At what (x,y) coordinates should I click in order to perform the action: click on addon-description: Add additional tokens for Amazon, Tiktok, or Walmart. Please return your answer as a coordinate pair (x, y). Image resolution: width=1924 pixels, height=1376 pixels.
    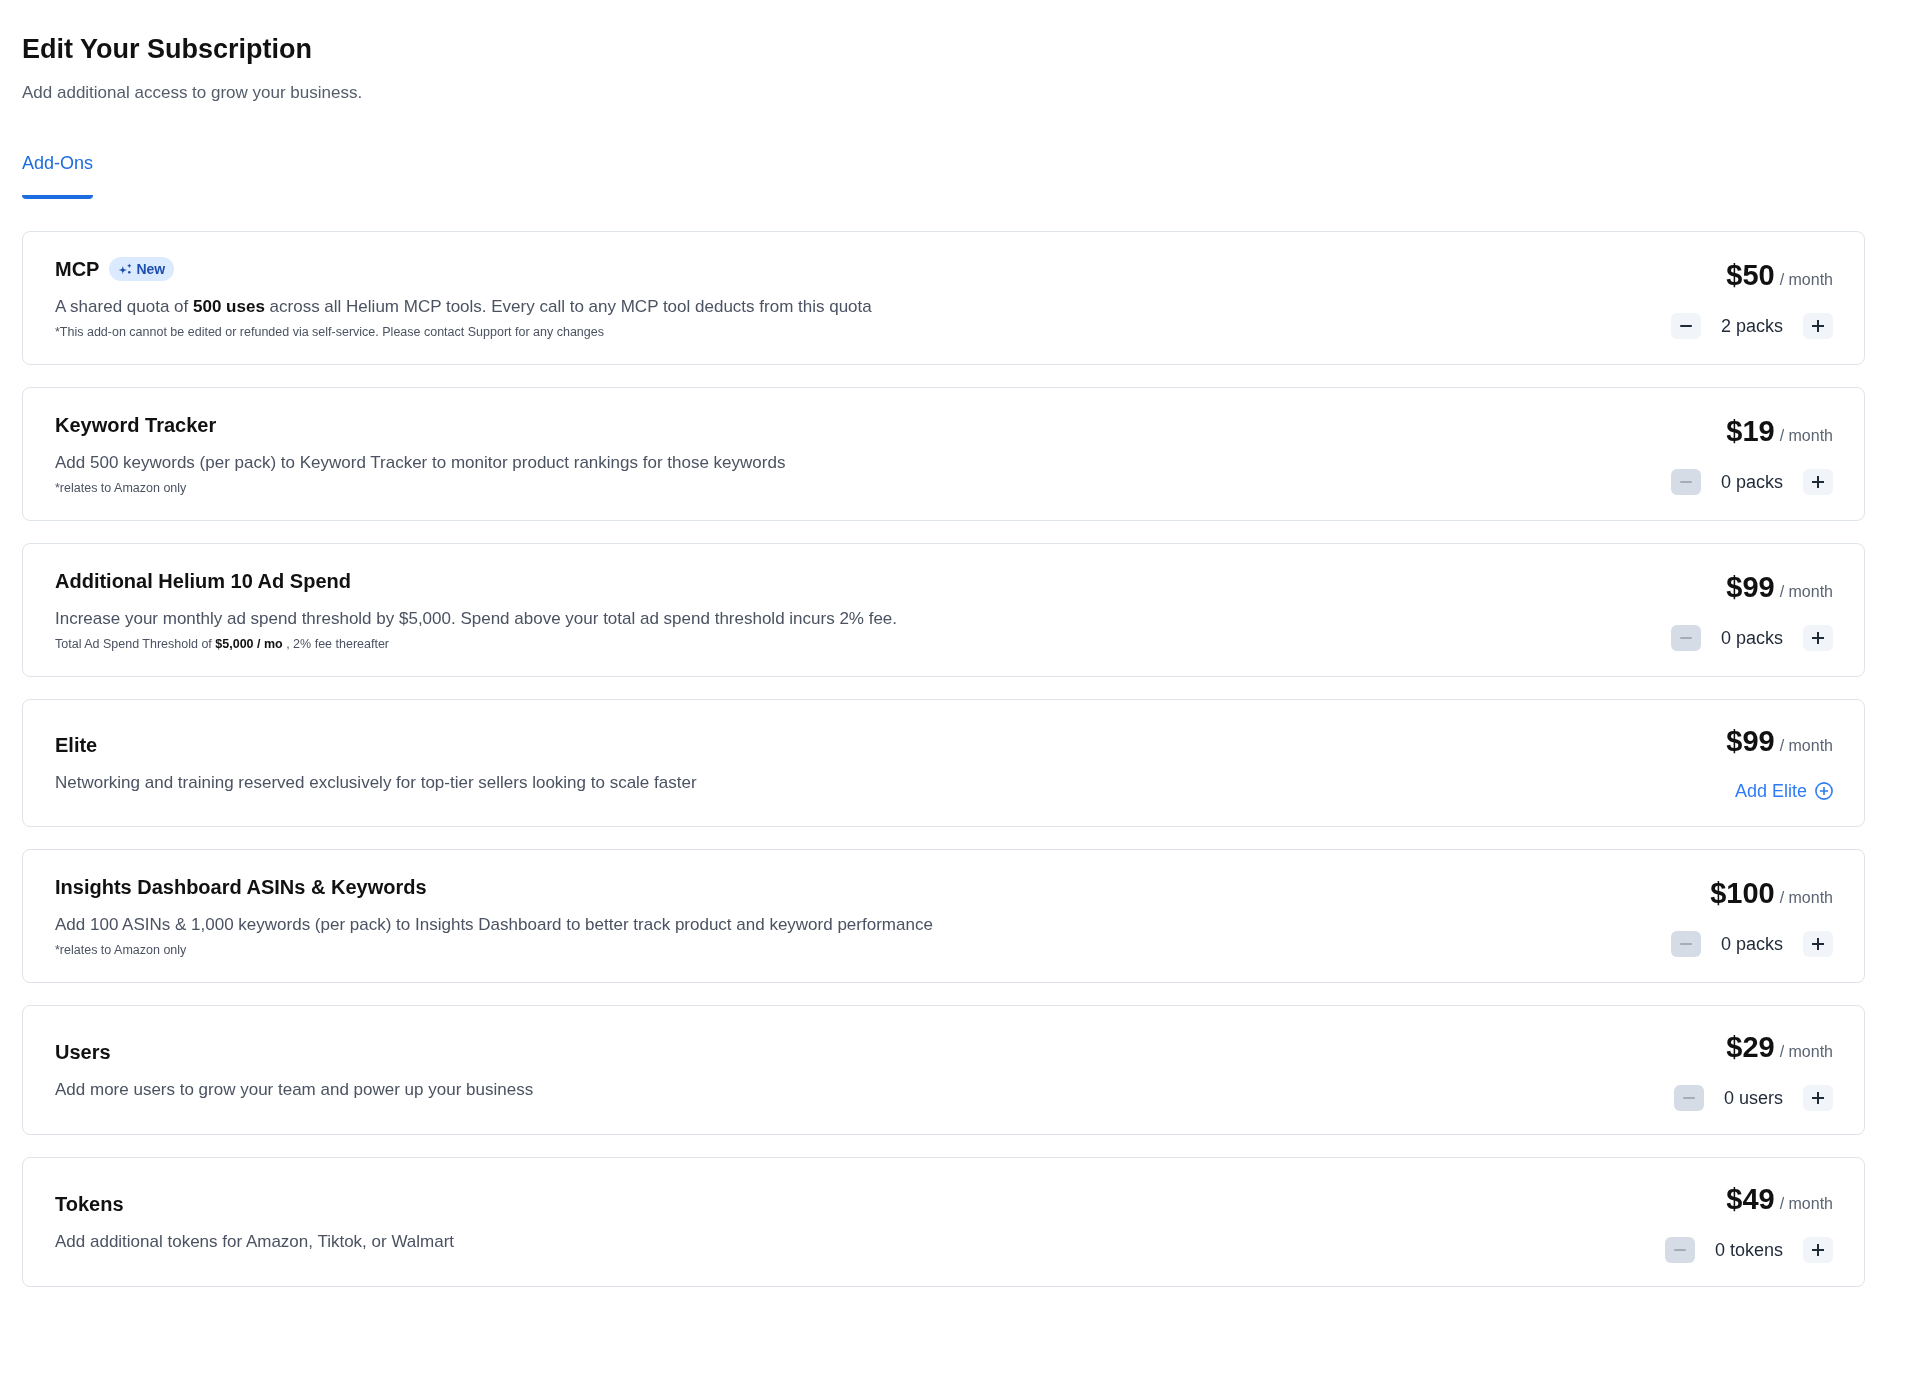
    Looking at the image, I should click on (255, 1242).